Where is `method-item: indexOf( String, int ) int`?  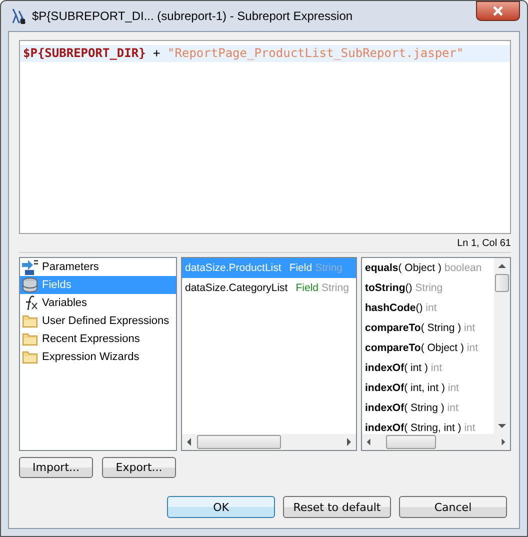 method-item: indexOf( String, int ) int is located at coordinates (428, 426).